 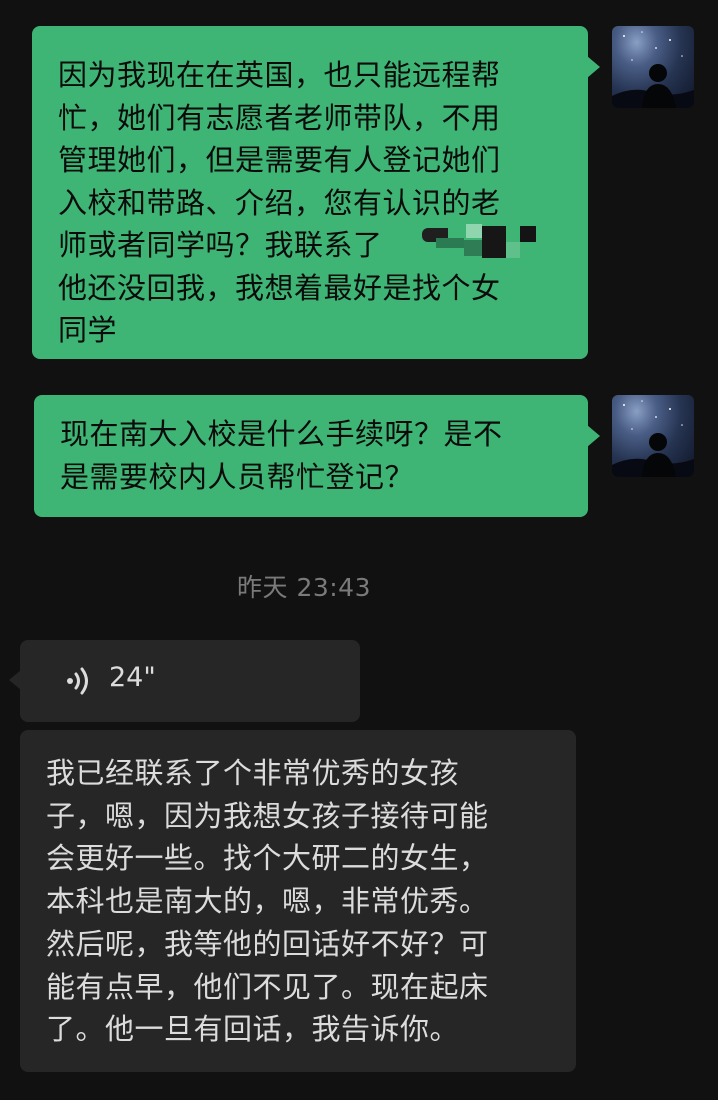 I want to click on message-line: 他还没回我，我想着最好是找个女, so click(x=279, y=287).